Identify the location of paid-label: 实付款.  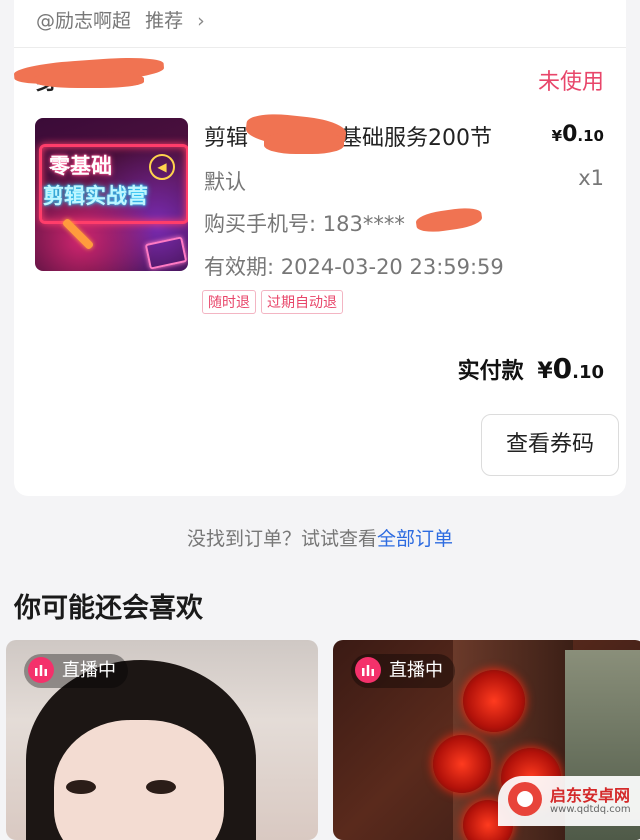
(490, 371).